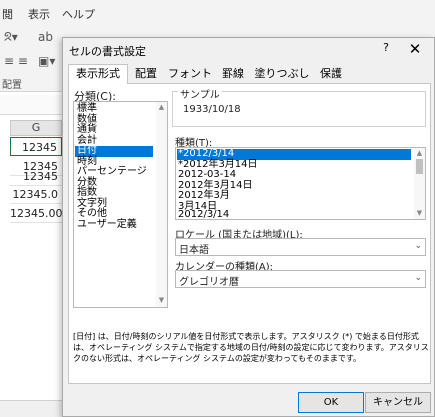  What do you see at coordinates (161, 204) in the screenshot?
I see `category-scrollbar: ▲ ▼` at bounding box center [161, 204].